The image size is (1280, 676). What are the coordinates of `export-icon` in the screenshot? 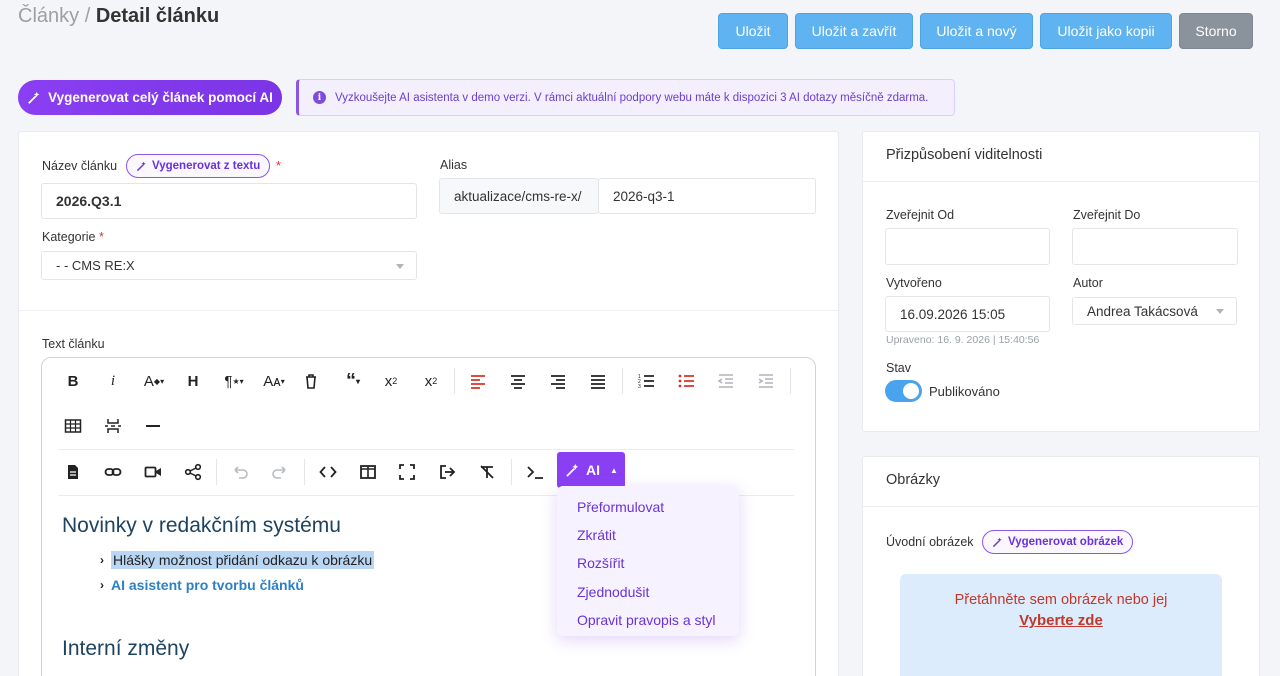 It's located at (447, 472).